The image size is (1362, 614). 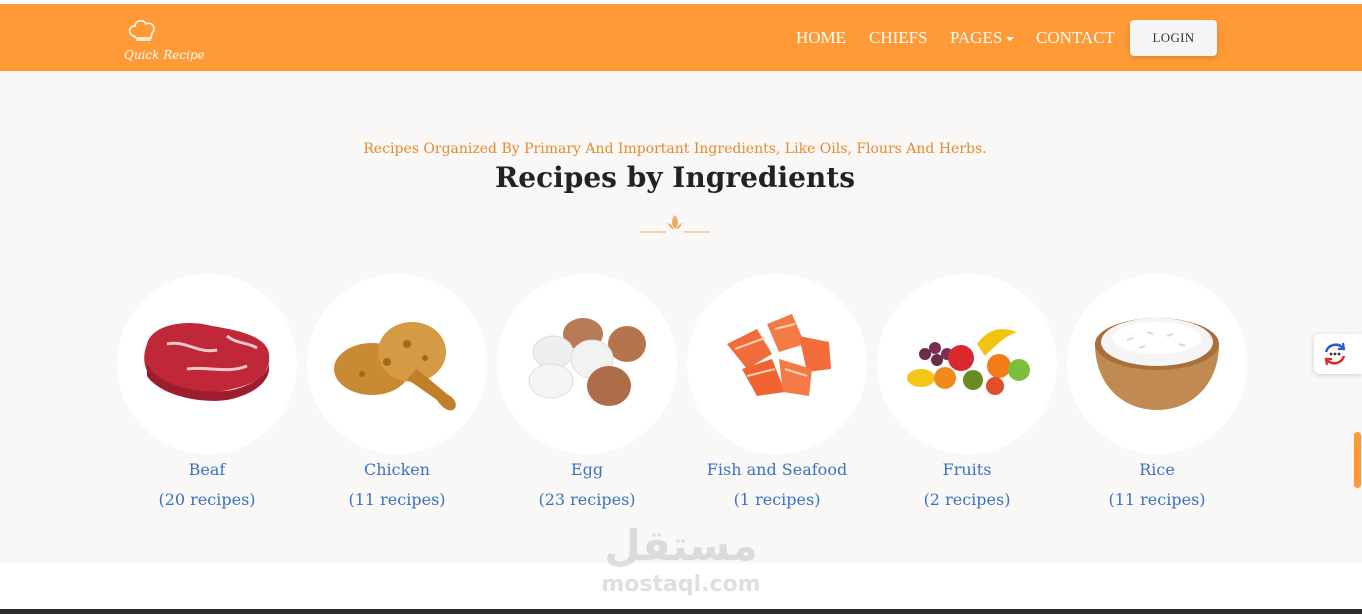 I want to click on nav-contact: CONTACT, so click(x=1075, y=38).